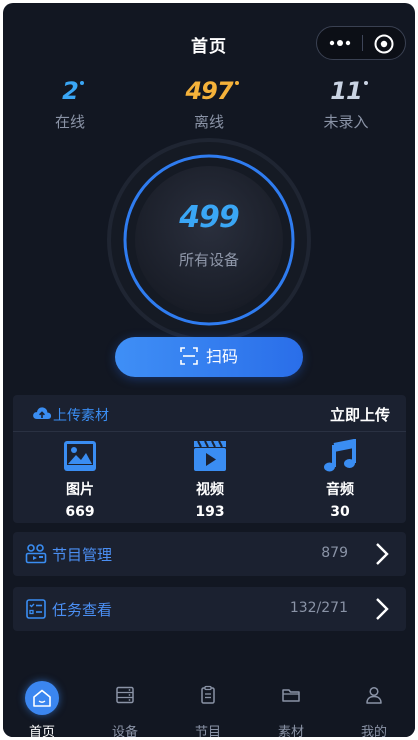 Image resolution: width=418 pixels, height=740 pixels. Describe the element at coordinates (340, 490) in the screenshot. I see `media-audio-label: 音频` at that location.